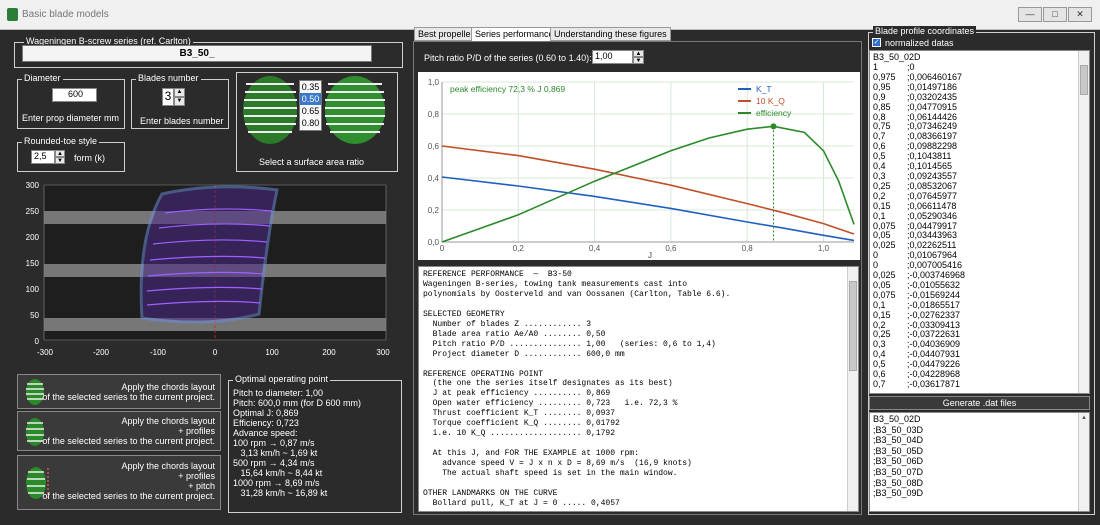 This screenshot has width=1100, height=525. Describe the element at coordinates (610, 34) in the screenshot. I see `tab-understanding-figures: Understanding these figures` at that location.